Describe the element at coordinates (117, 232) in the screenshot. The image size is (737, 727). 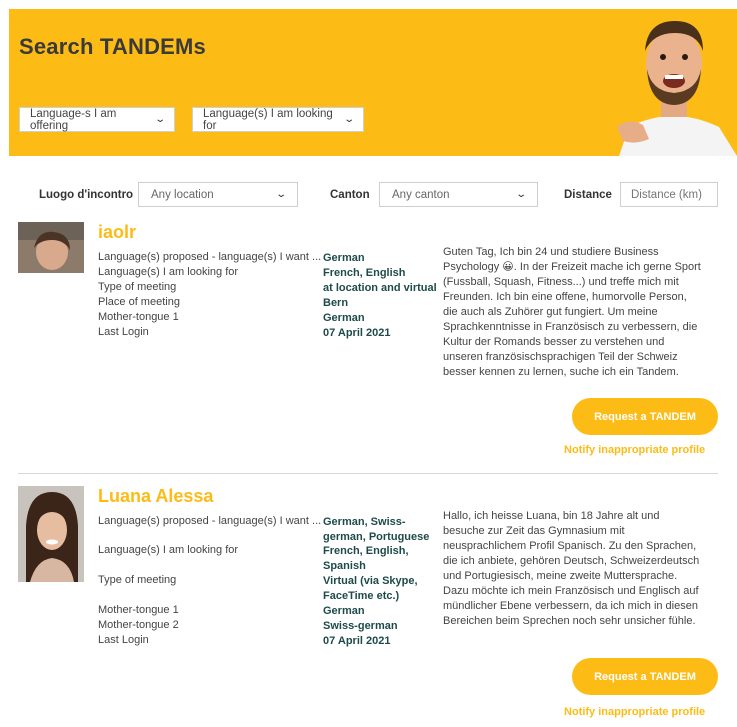
I see `profile-name: iaolr` at that location.